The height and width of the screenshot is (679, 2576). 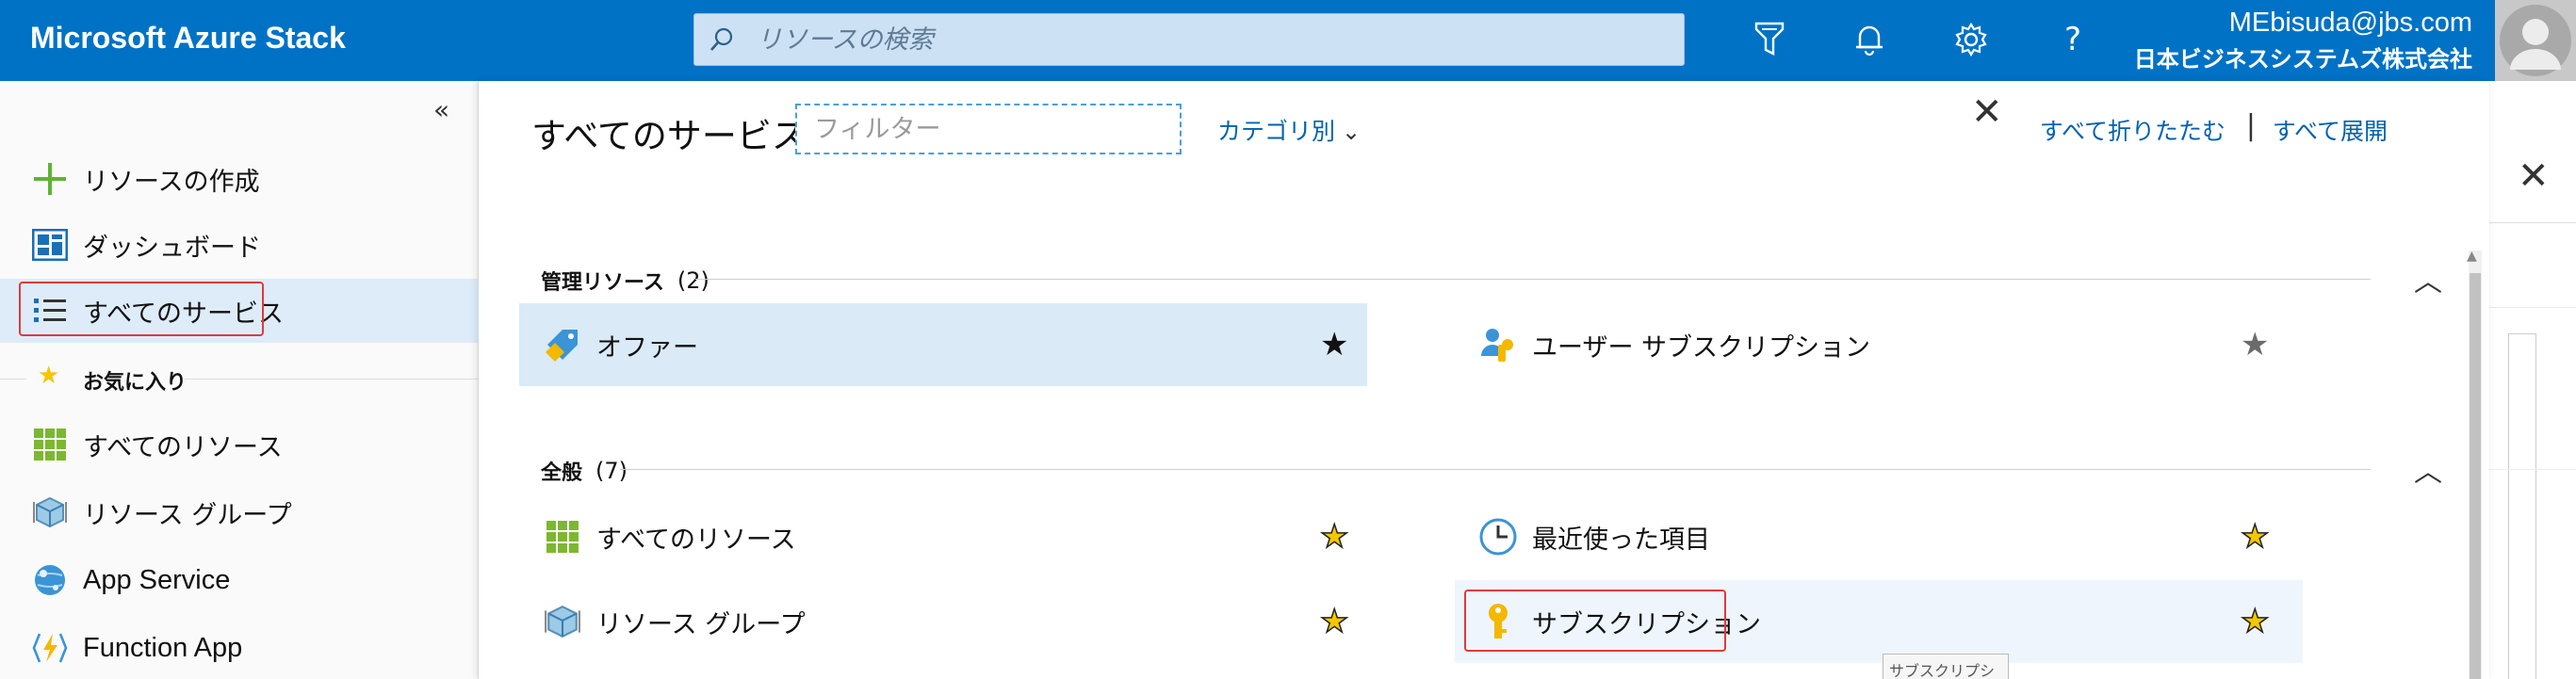 What do you see at coordinates (693, 280) in the screenshot?
I see `section-count: (2)` at bounding box center [693, 280].